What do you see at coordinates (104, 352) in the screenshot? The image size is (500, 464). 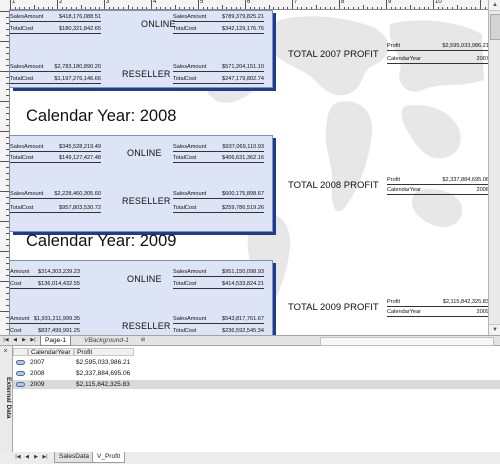 I see `column-header-profit: Profit` at bounding box center [104, 352].